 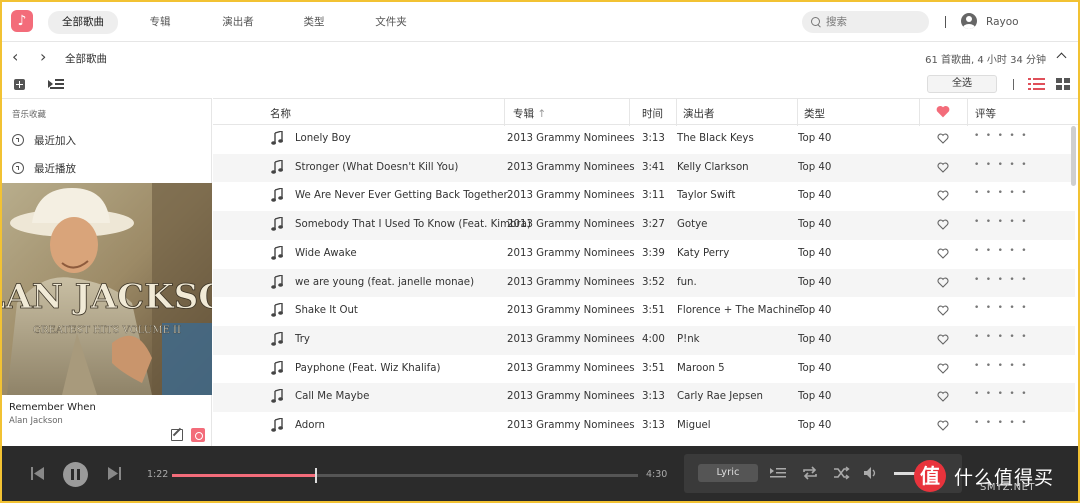 What do you see at coordinates (377, 167) in the screenshot?
I see `track-name: Stronger (What Doesn't Kill You)` at bounding box center [377, 167].